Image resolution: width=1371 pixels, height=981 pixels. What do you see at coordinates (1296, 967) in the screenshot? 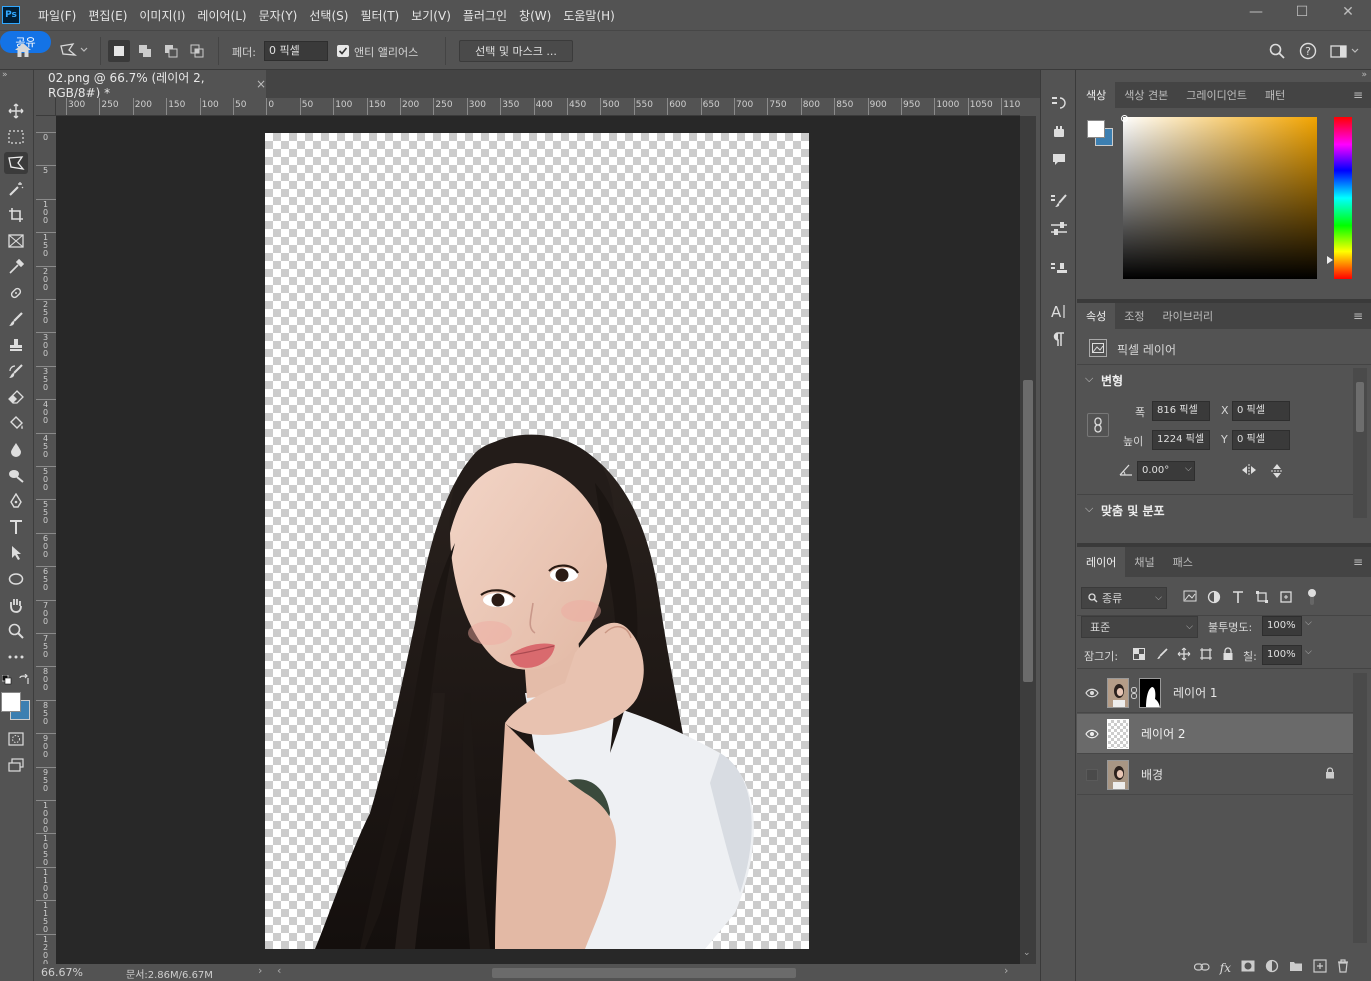
I see `group-folder-icon` at bounding box center [1296, 967].